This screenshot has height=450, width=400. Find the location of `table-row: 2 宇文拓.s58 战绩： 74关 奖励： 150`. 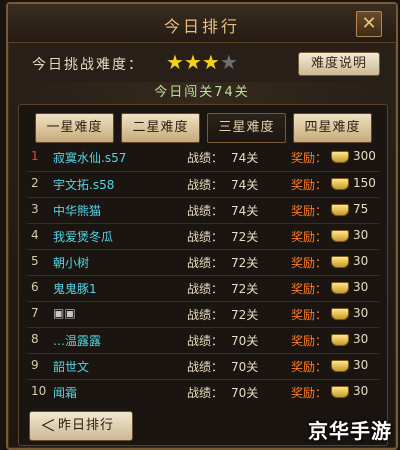

table-row: 2 宇文拓.s58 战绩： 74关 奖励： 150 is located at coordinates (203, 183).